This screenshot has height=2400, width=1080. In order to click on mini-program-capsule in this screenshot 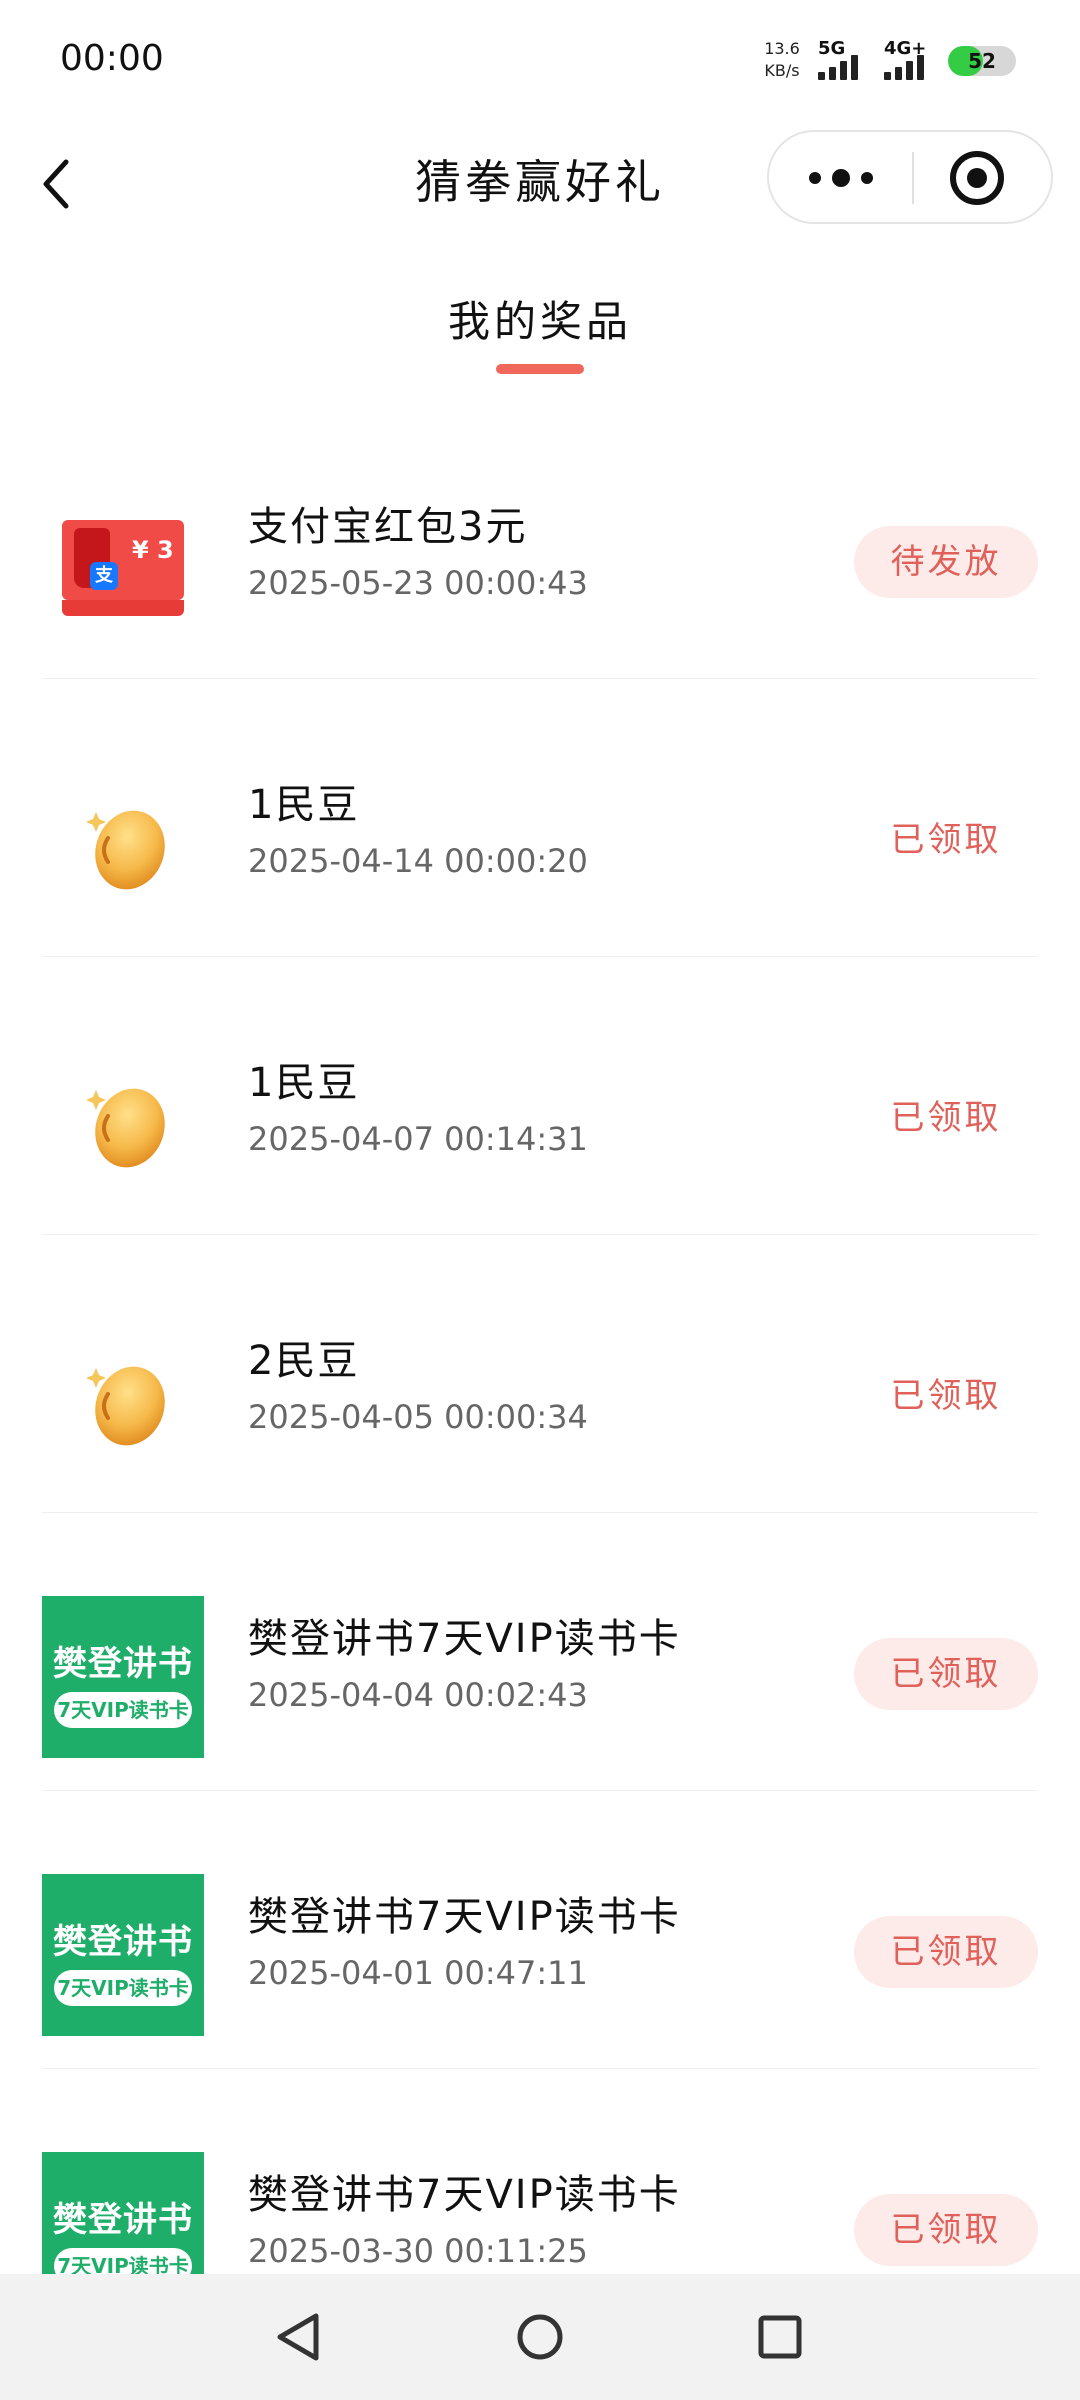, I will do `click(910, 177)`.